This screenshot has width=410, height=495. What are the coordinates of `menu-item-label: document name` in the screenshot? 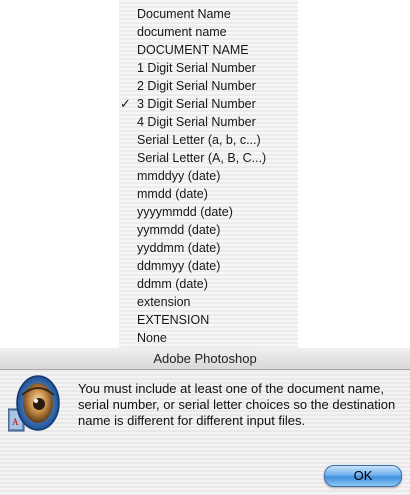 It's located at (182, 32).